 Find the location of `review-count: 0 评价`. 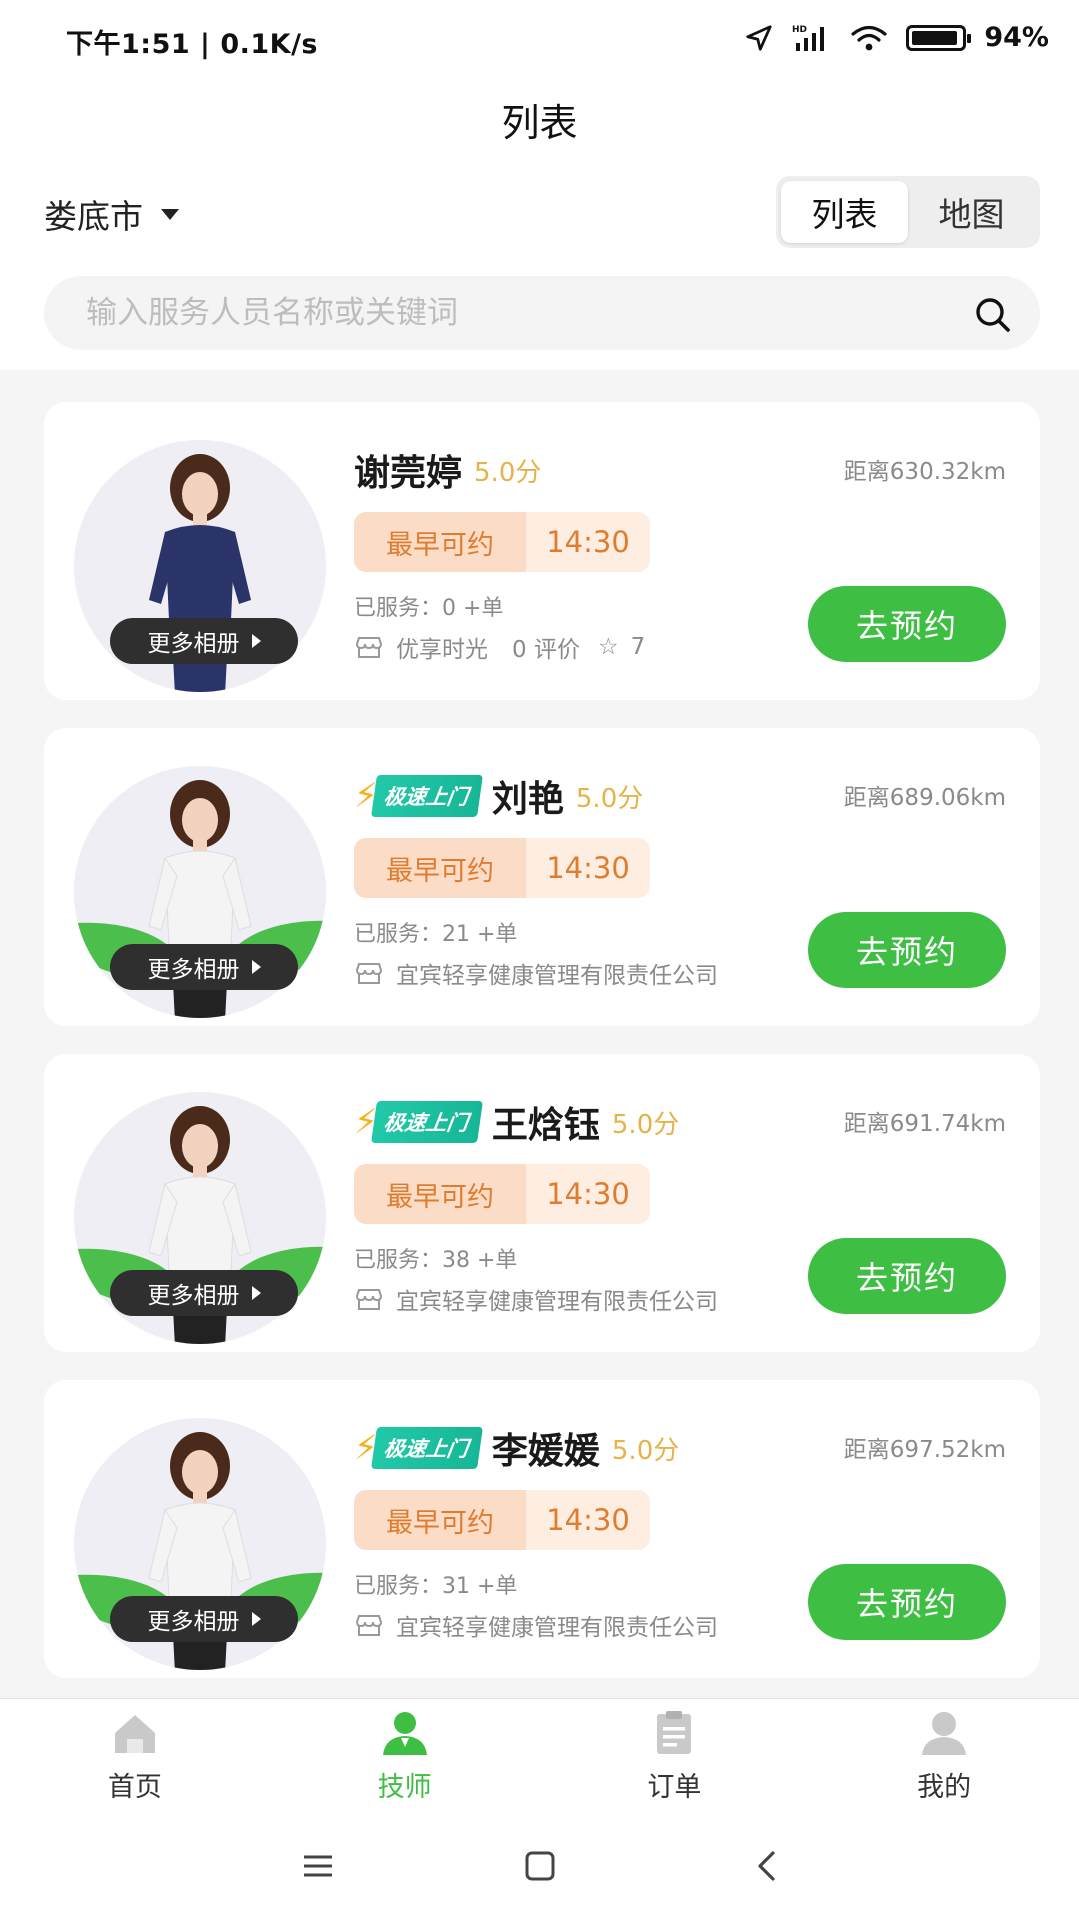

review-count: 0 评价 is located at coordinates (546, 650).